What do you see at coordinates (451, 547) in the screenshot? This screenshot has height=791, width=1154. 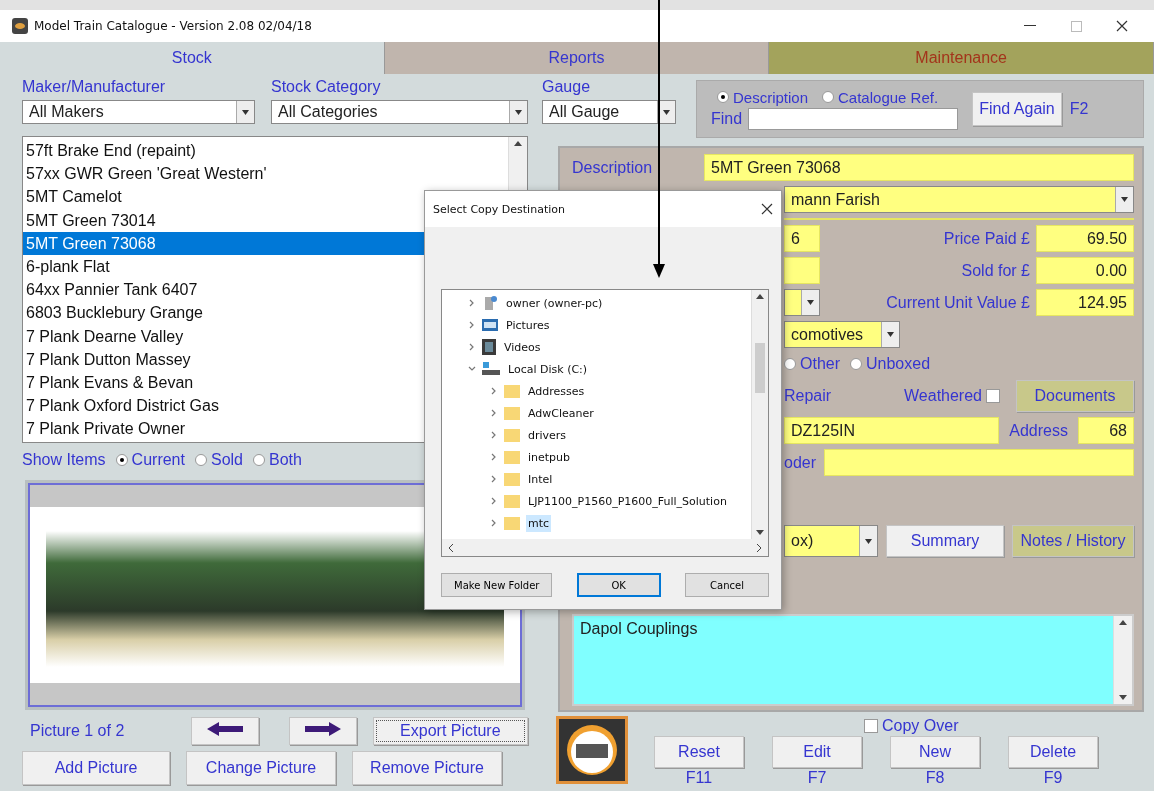 I see `chevron-left-icon` at bounding box center [451, 547].